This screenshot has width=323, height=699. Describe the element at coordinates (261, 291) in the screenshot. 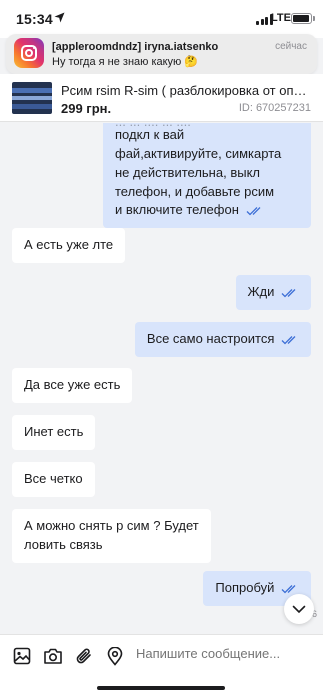

I see `message-text: Жди` at that location.